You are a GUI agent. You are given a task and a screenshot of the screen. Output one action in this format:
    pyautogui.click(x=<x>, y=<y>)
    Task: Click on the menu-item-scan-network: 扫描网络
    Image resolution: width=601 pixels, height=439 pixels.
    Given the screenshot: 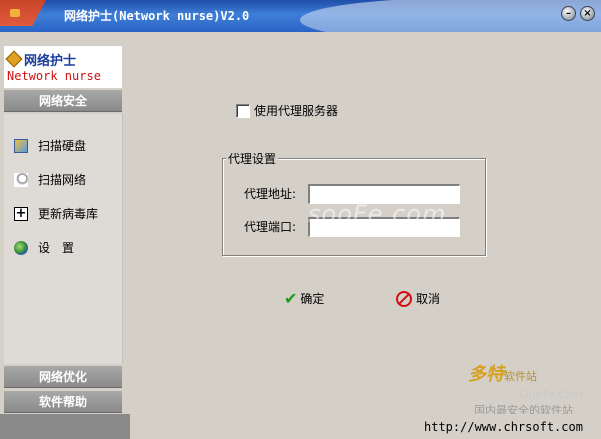 What is the action you would take?
    pyautogui.click(x=50, y=180)
    